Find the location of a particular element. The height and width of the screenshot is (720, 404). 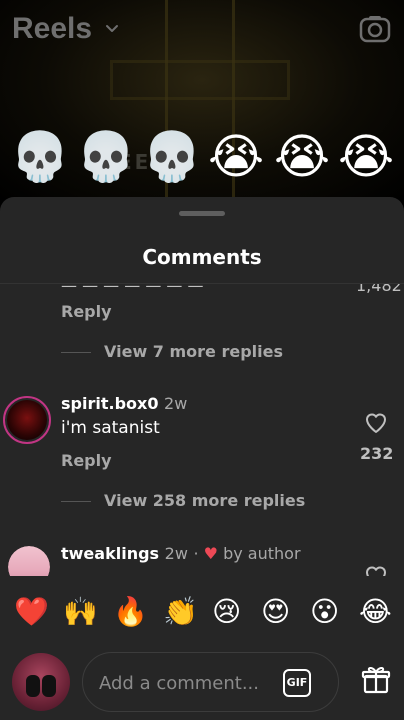

comment-input is located at coordinates (189, 683).